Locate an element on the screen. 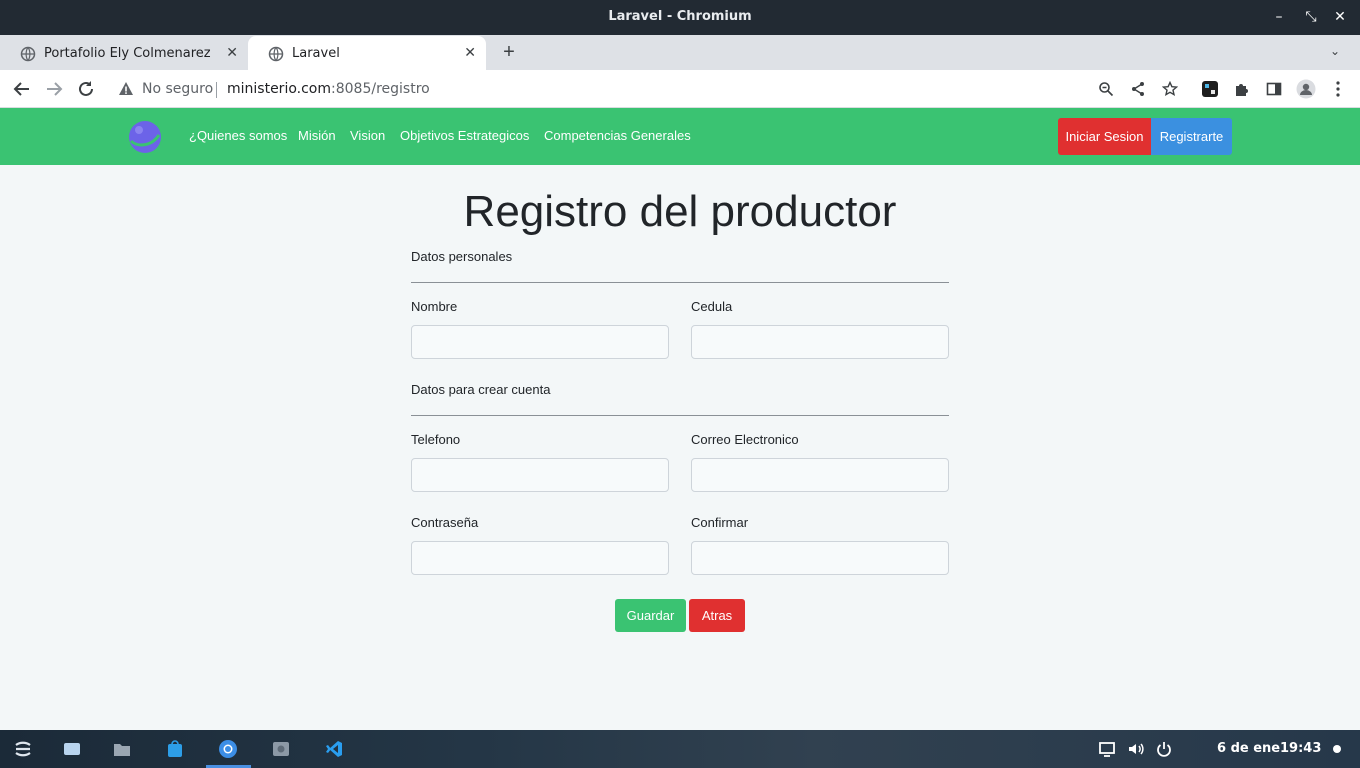 This screenshot has width=1360, height=768. url-host: ministerio.com is located at coordinates (279, 89).